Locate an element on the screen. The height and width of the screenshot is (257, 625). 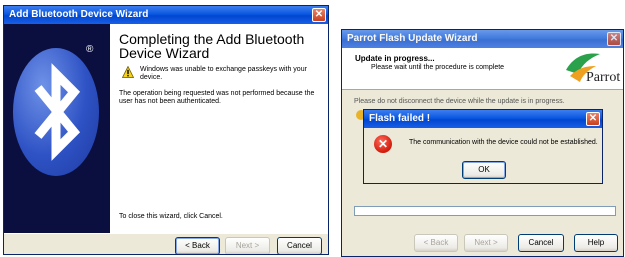
wizard-close-button: ✕ is located at coordinates (319, 15).